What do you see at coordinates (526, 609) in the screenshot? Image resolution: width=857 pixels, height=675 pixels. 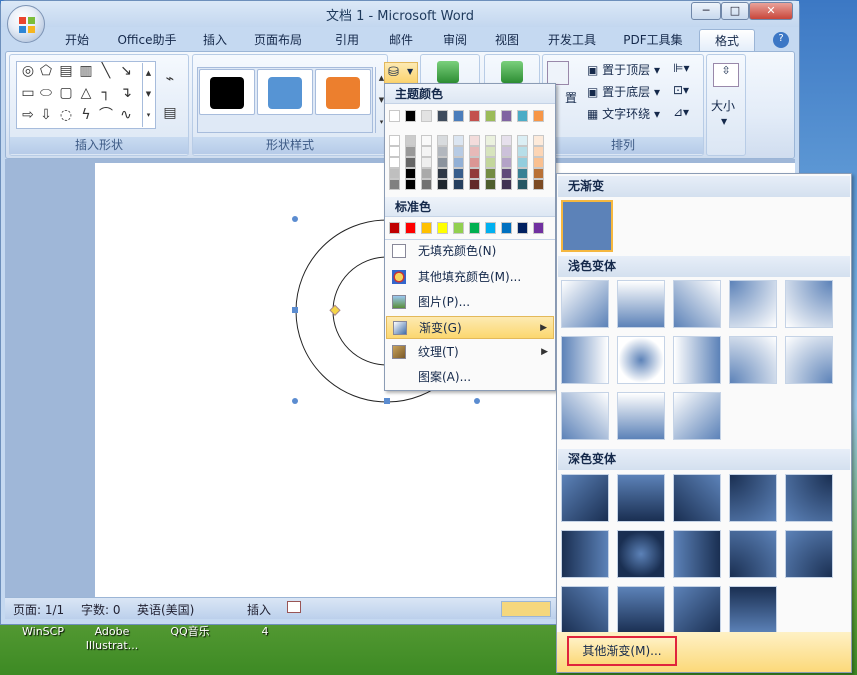 I see `view-buttons` at bounding box center [526, 609].